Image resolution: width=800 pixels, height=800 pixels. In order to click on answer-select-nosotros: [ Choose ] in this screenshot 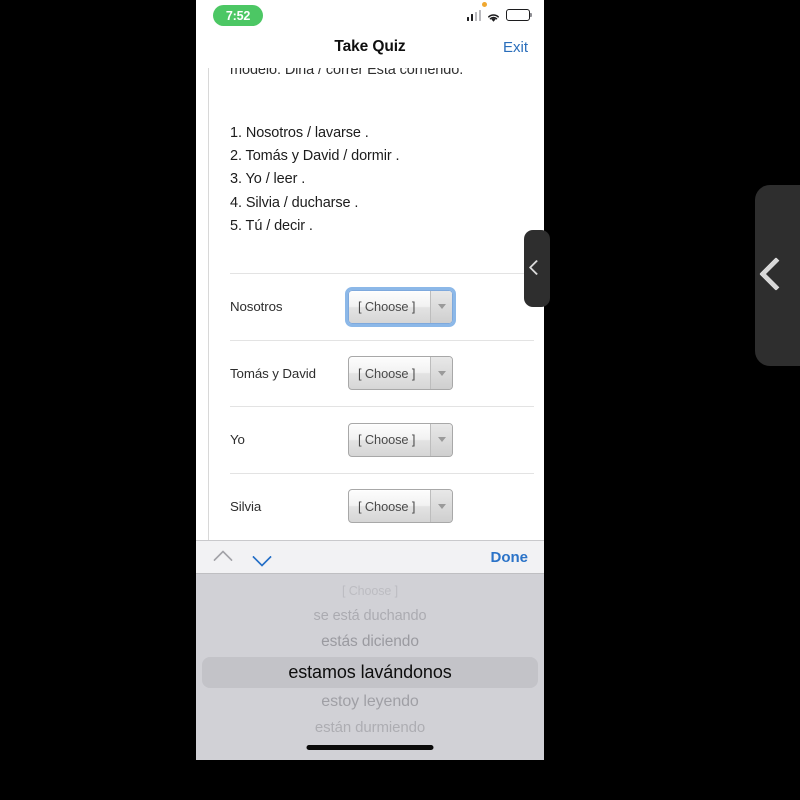, I will do `click(400, 306)`.